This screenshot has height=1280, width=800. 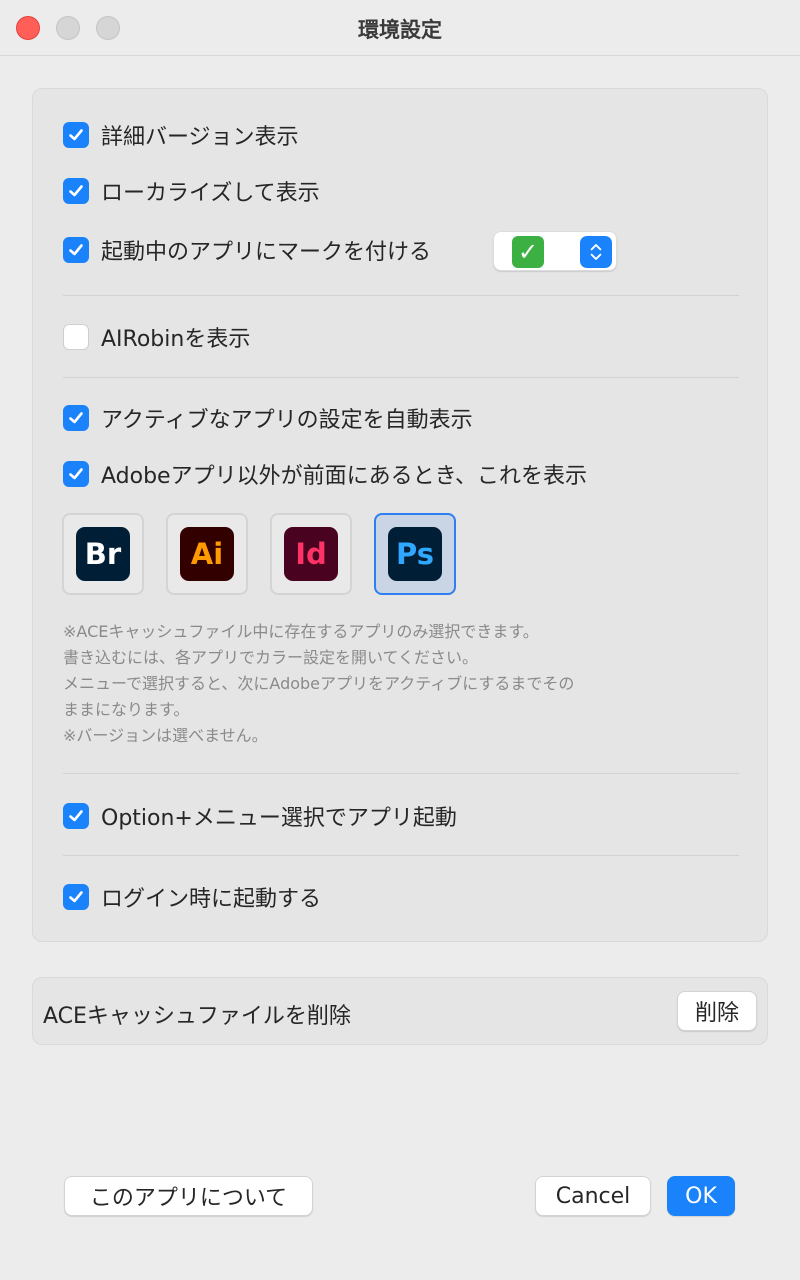 What do you see at coordinates (266, 252) in the screenshot?
I see `mark-running-label: 起動中のアプリにマークを付ける` at bounding box center [266, 252].